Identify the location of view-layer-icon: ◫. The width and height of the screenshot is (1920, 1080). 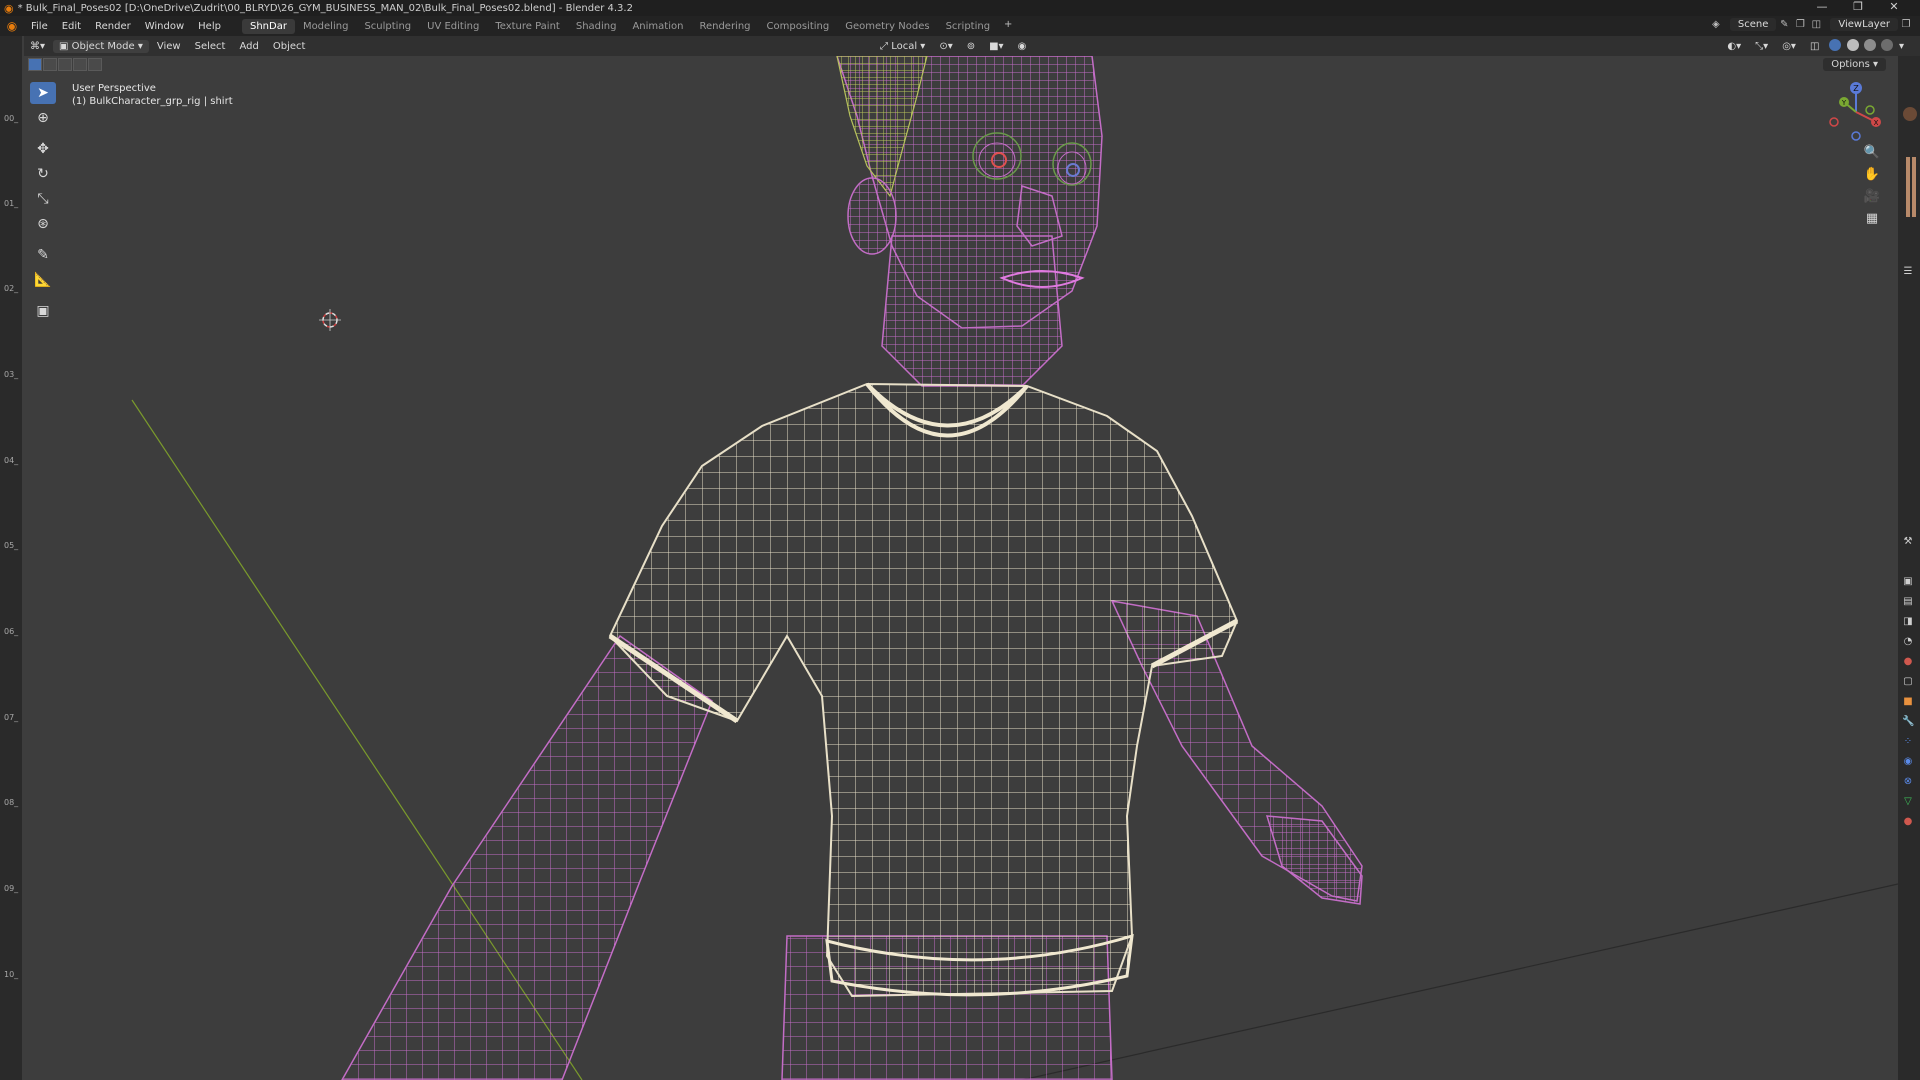
(1816, 24).